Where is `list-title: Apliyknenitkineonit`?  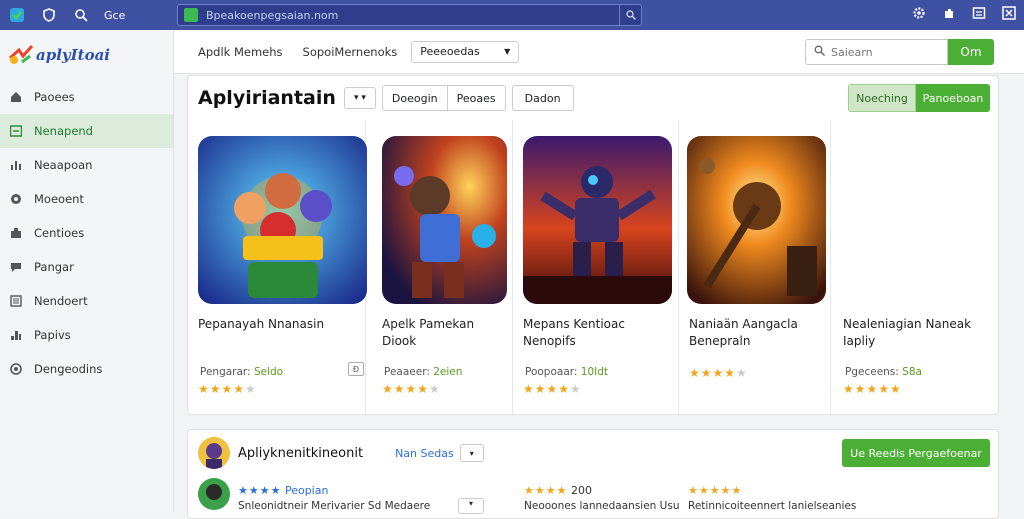
list-title: Apliyknenitkineonit is located at coordinates (301, 453).